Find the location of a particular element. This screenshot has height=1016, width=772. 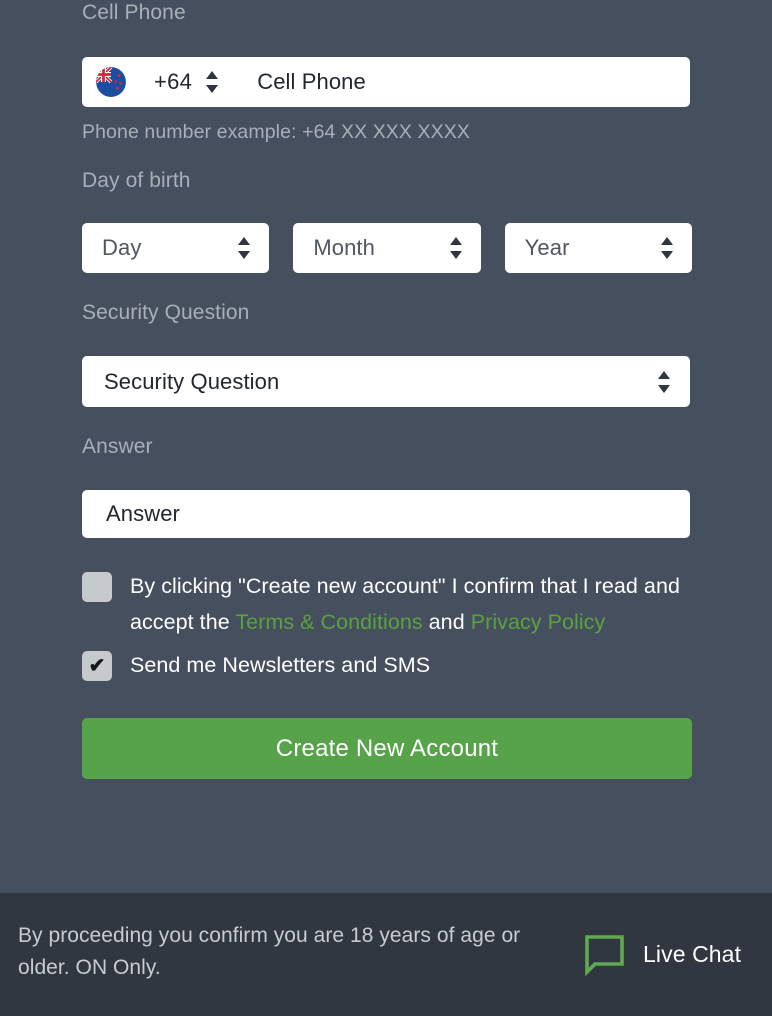

day-of-birth-row: Day Month Year is located at coordinates (387, 248).